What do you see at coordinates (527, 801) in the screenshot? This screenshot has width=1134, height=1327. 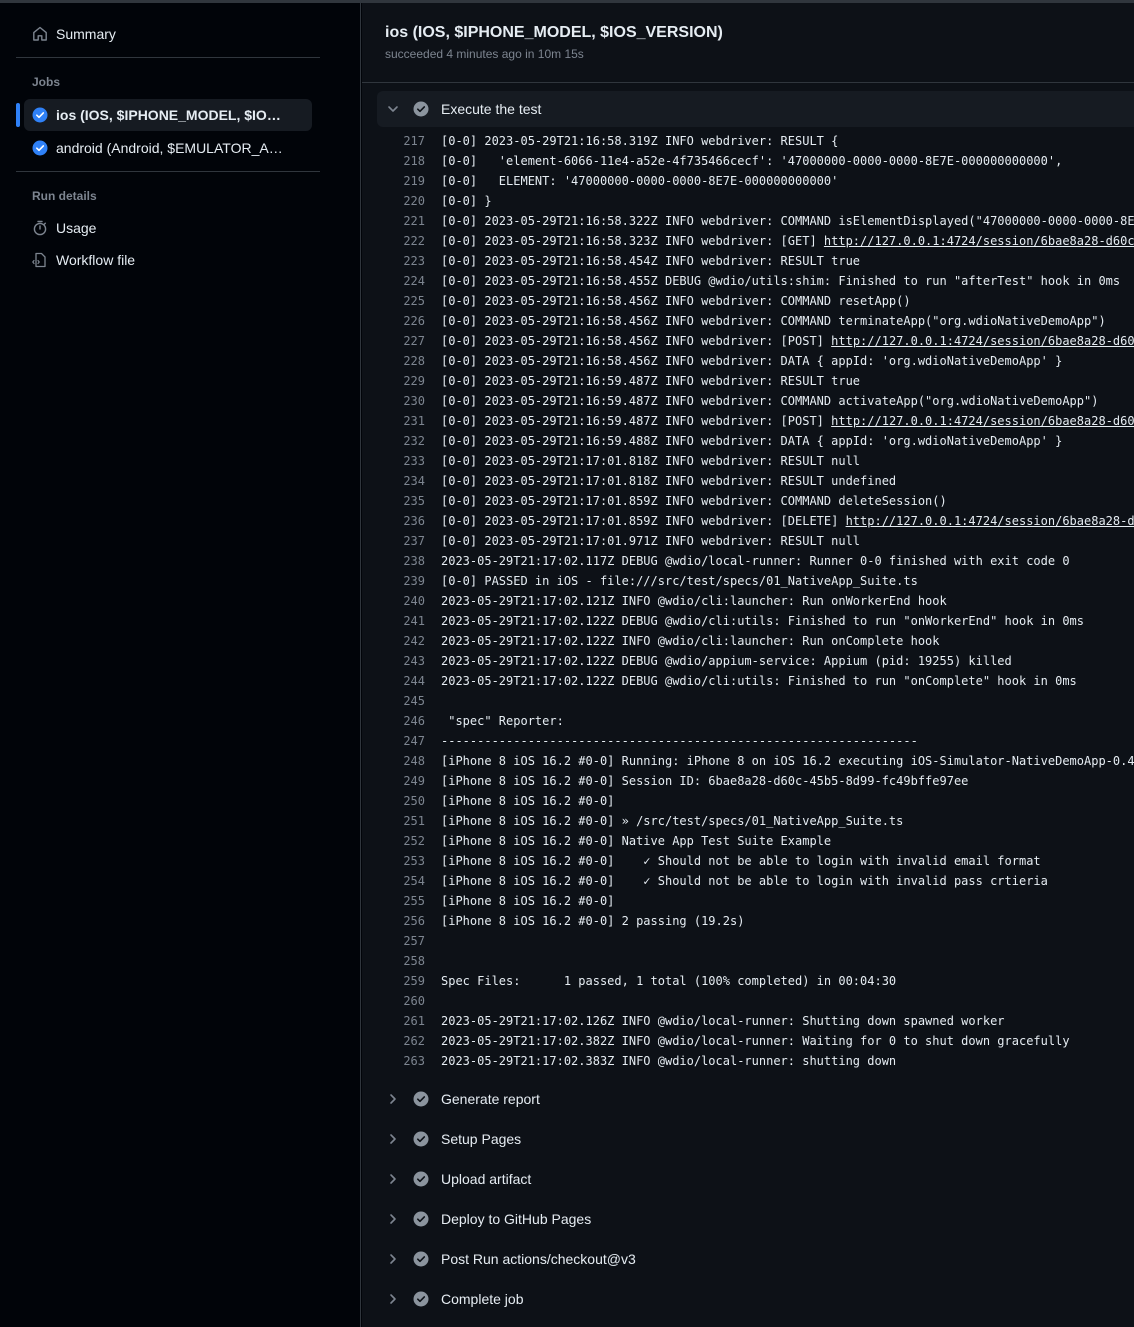 I see `log-text: [iPhone 8 iOS 16.2 #0-0]` at bounding box center [527, 801].